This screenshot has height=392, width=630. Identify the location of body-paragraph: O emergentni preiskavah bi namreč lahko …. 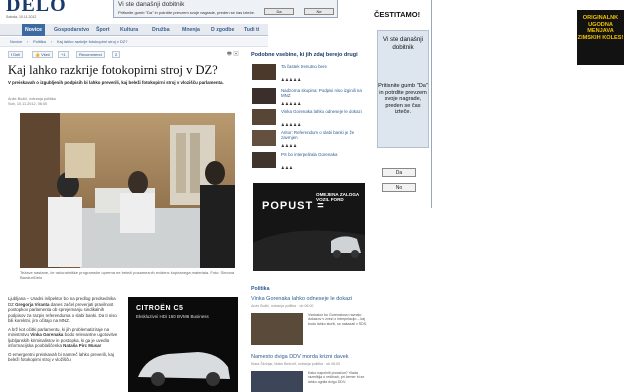
(61, 357).